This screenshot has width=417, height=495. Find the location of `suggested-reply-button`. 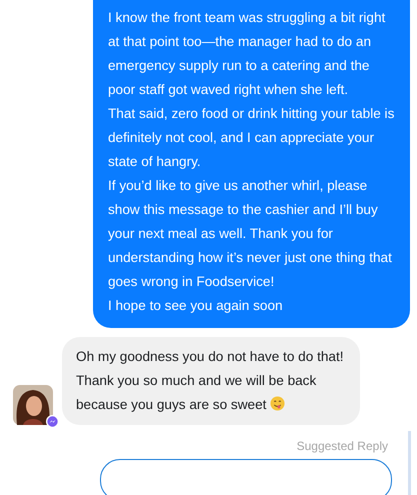

suggested-reply-button is located at coordinates (246, 477).